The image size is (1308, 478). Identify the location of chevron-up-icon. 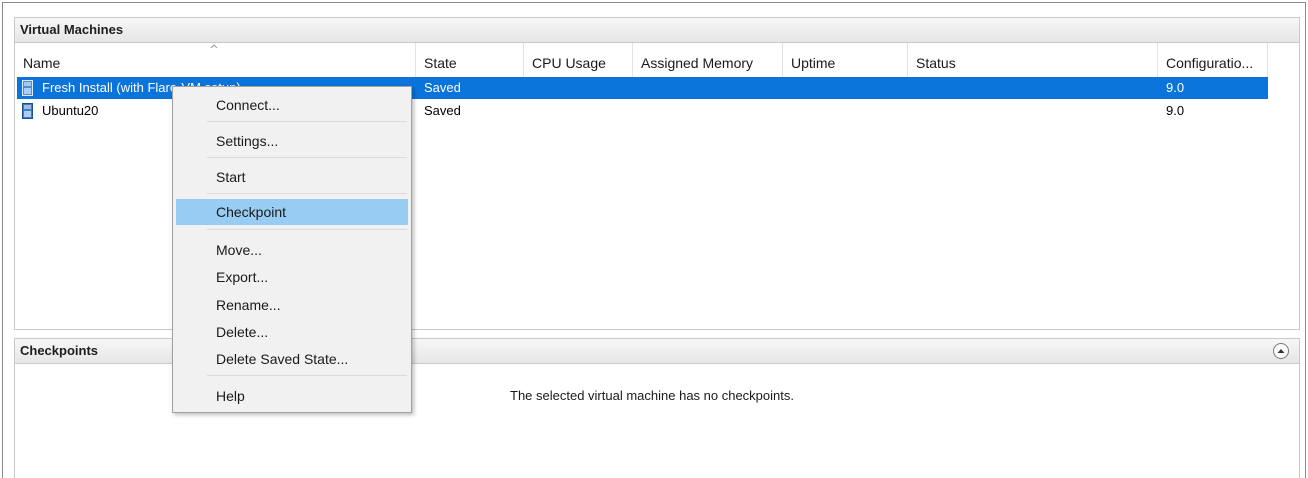
(1281, 351).